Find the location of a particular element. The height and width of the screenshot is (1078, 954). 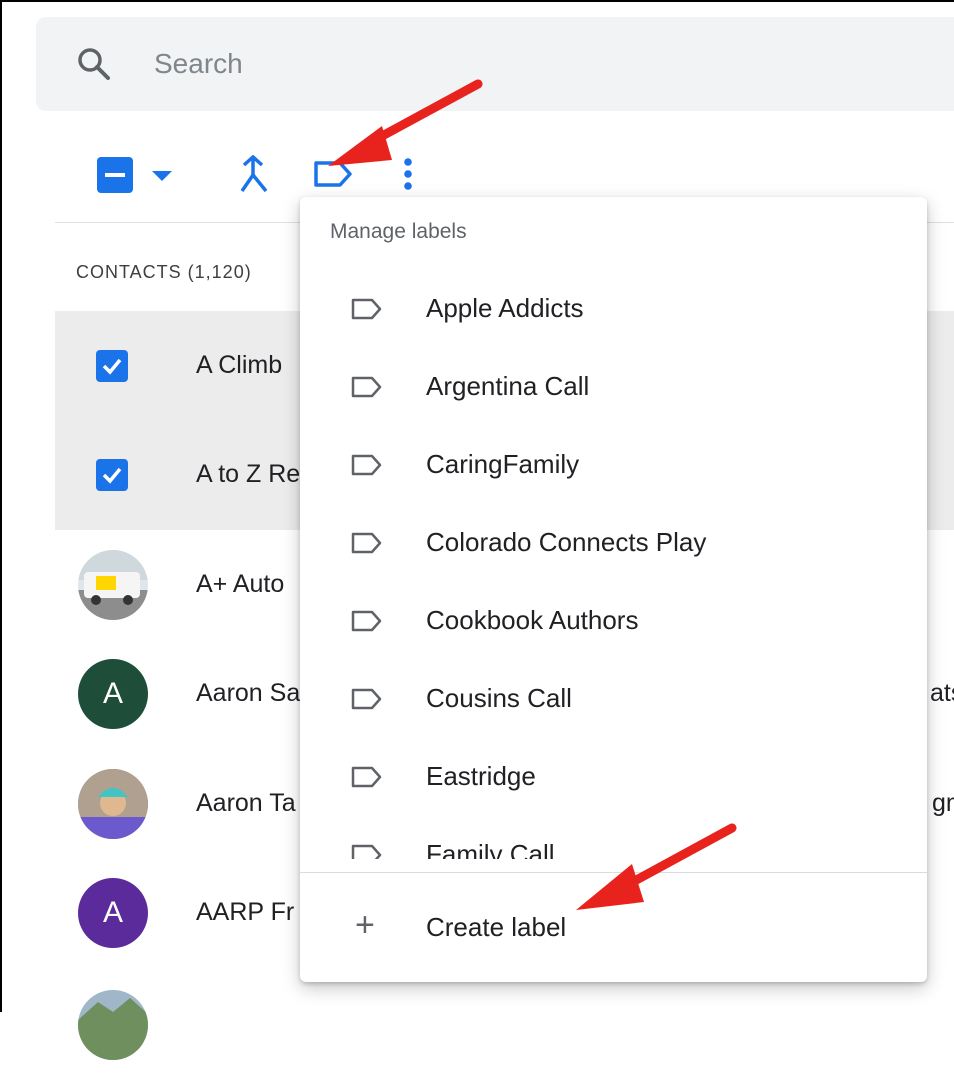

label-name: Cousins Call is located at coordinates (499, 698).